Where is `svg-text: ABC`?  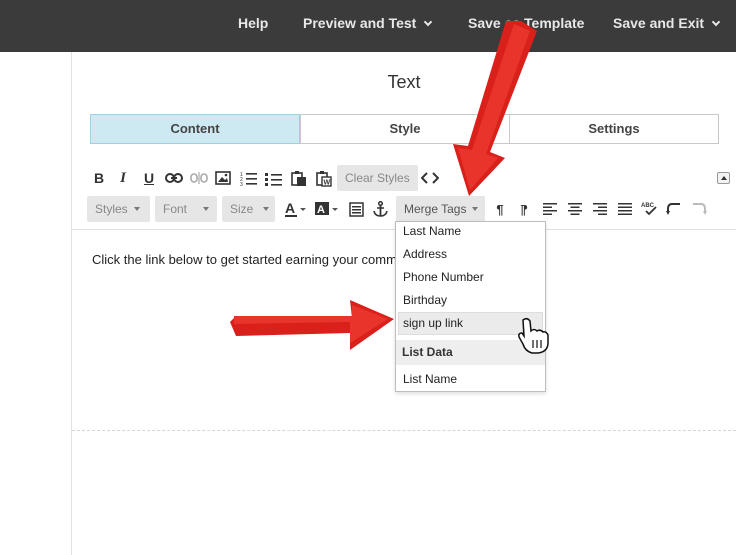 svg-text: ABC is located at coordinates (648, 206).